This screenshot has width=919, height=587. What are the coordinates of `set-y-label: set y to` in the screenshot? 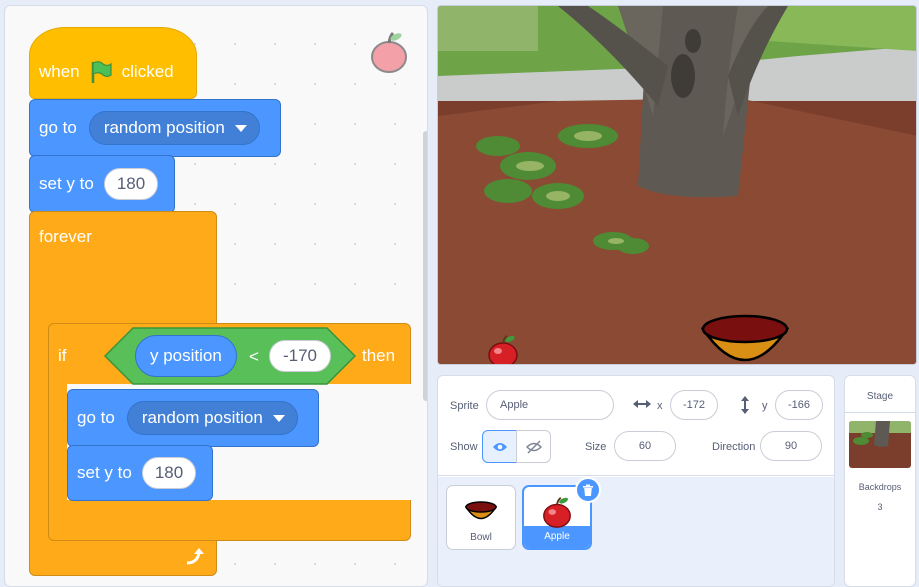 It's located at (66, 183).